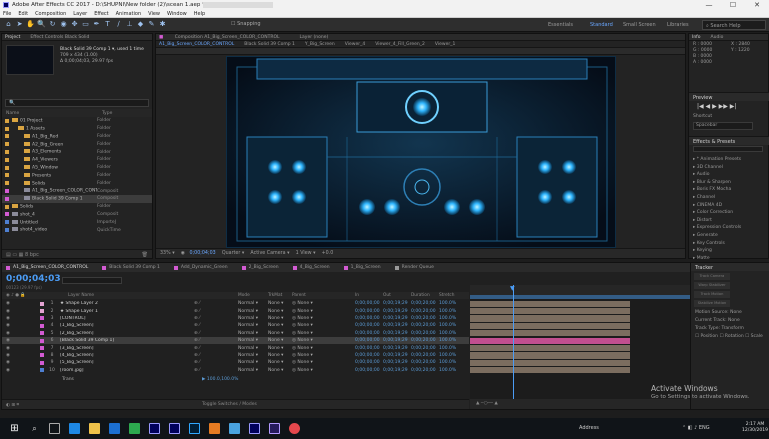  I want to click on menu-effect: Effect, so click(101, 14).